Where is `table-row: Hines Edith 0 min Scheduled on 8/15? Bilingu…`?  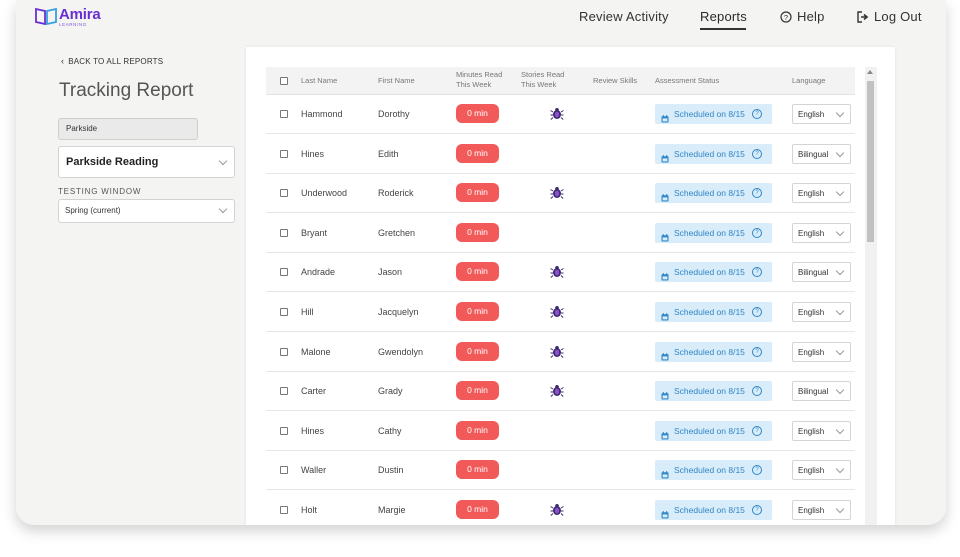 table-row: Hines Edith 0 min Scheduled on 8/15? Bilingu… is located at coordinates (560, 154).